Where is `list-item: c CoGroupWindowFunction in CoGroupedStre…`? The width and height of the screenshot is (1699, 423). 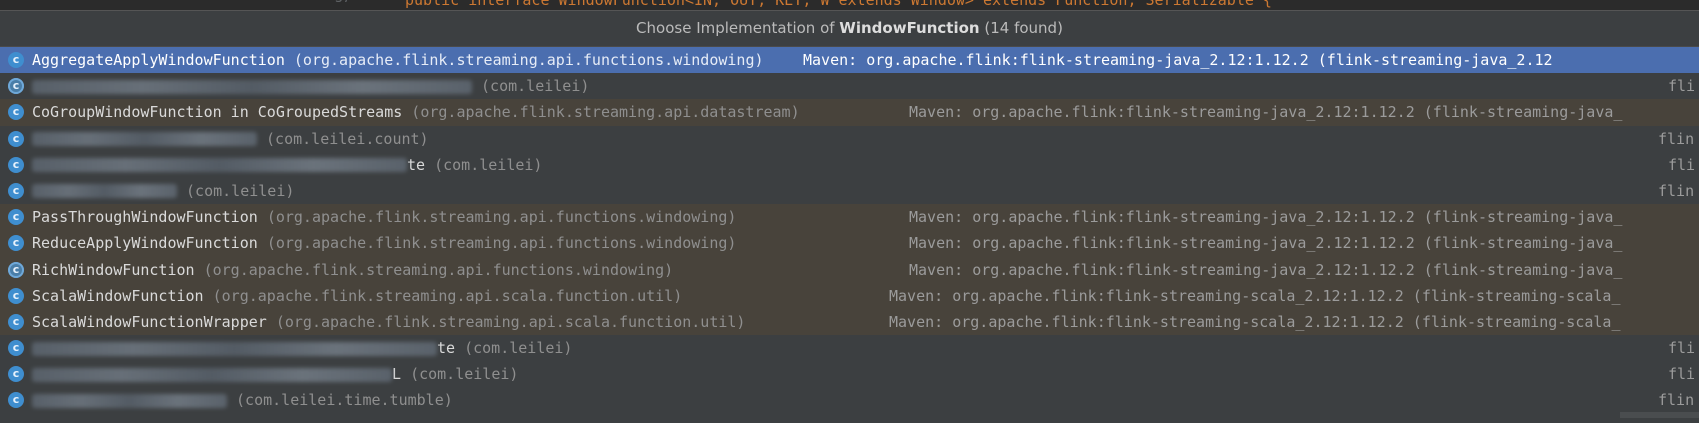 list-item: c CoGroupWindowFunction in CoGroupedStre… is located at coordinates (849, 112).